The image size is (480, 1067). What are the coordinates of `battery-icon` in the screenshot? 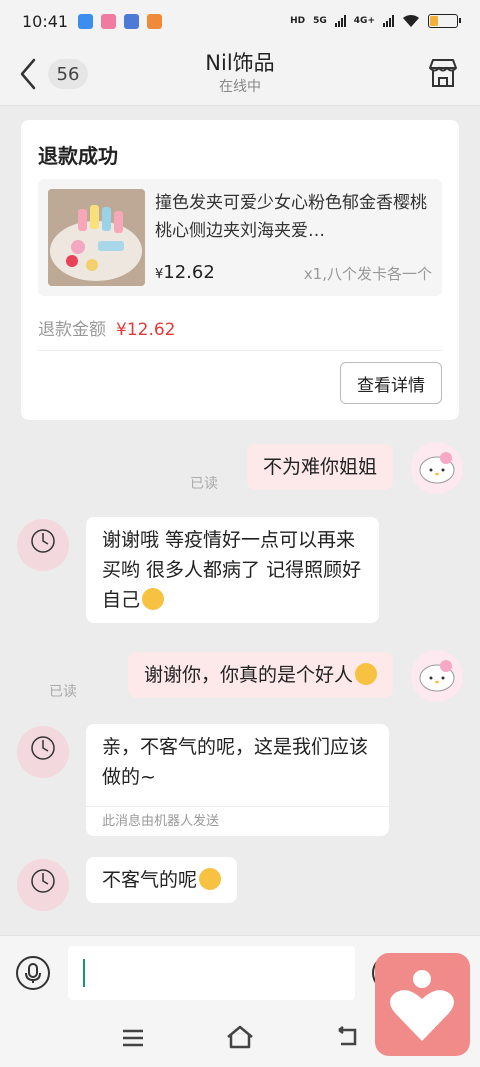 It's located at (444, 21).